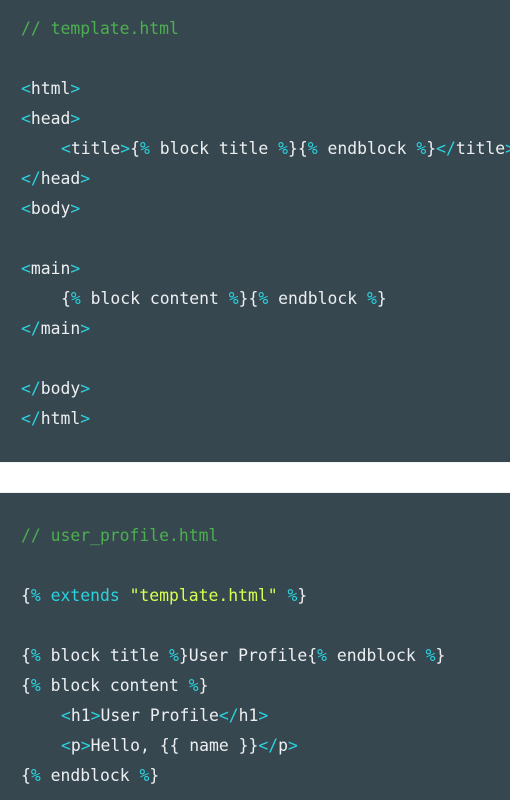 This screenshot has width=510, height=800. I want to click on code-token-comment: // user_profile.html, so click(120, 535).